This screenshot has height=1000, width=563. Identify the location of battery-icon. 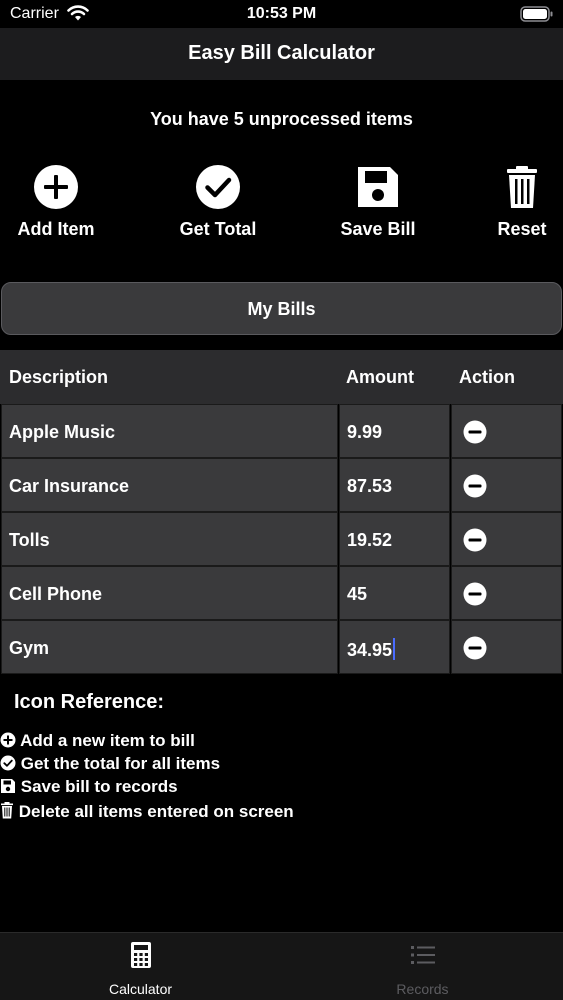
(536, 14).